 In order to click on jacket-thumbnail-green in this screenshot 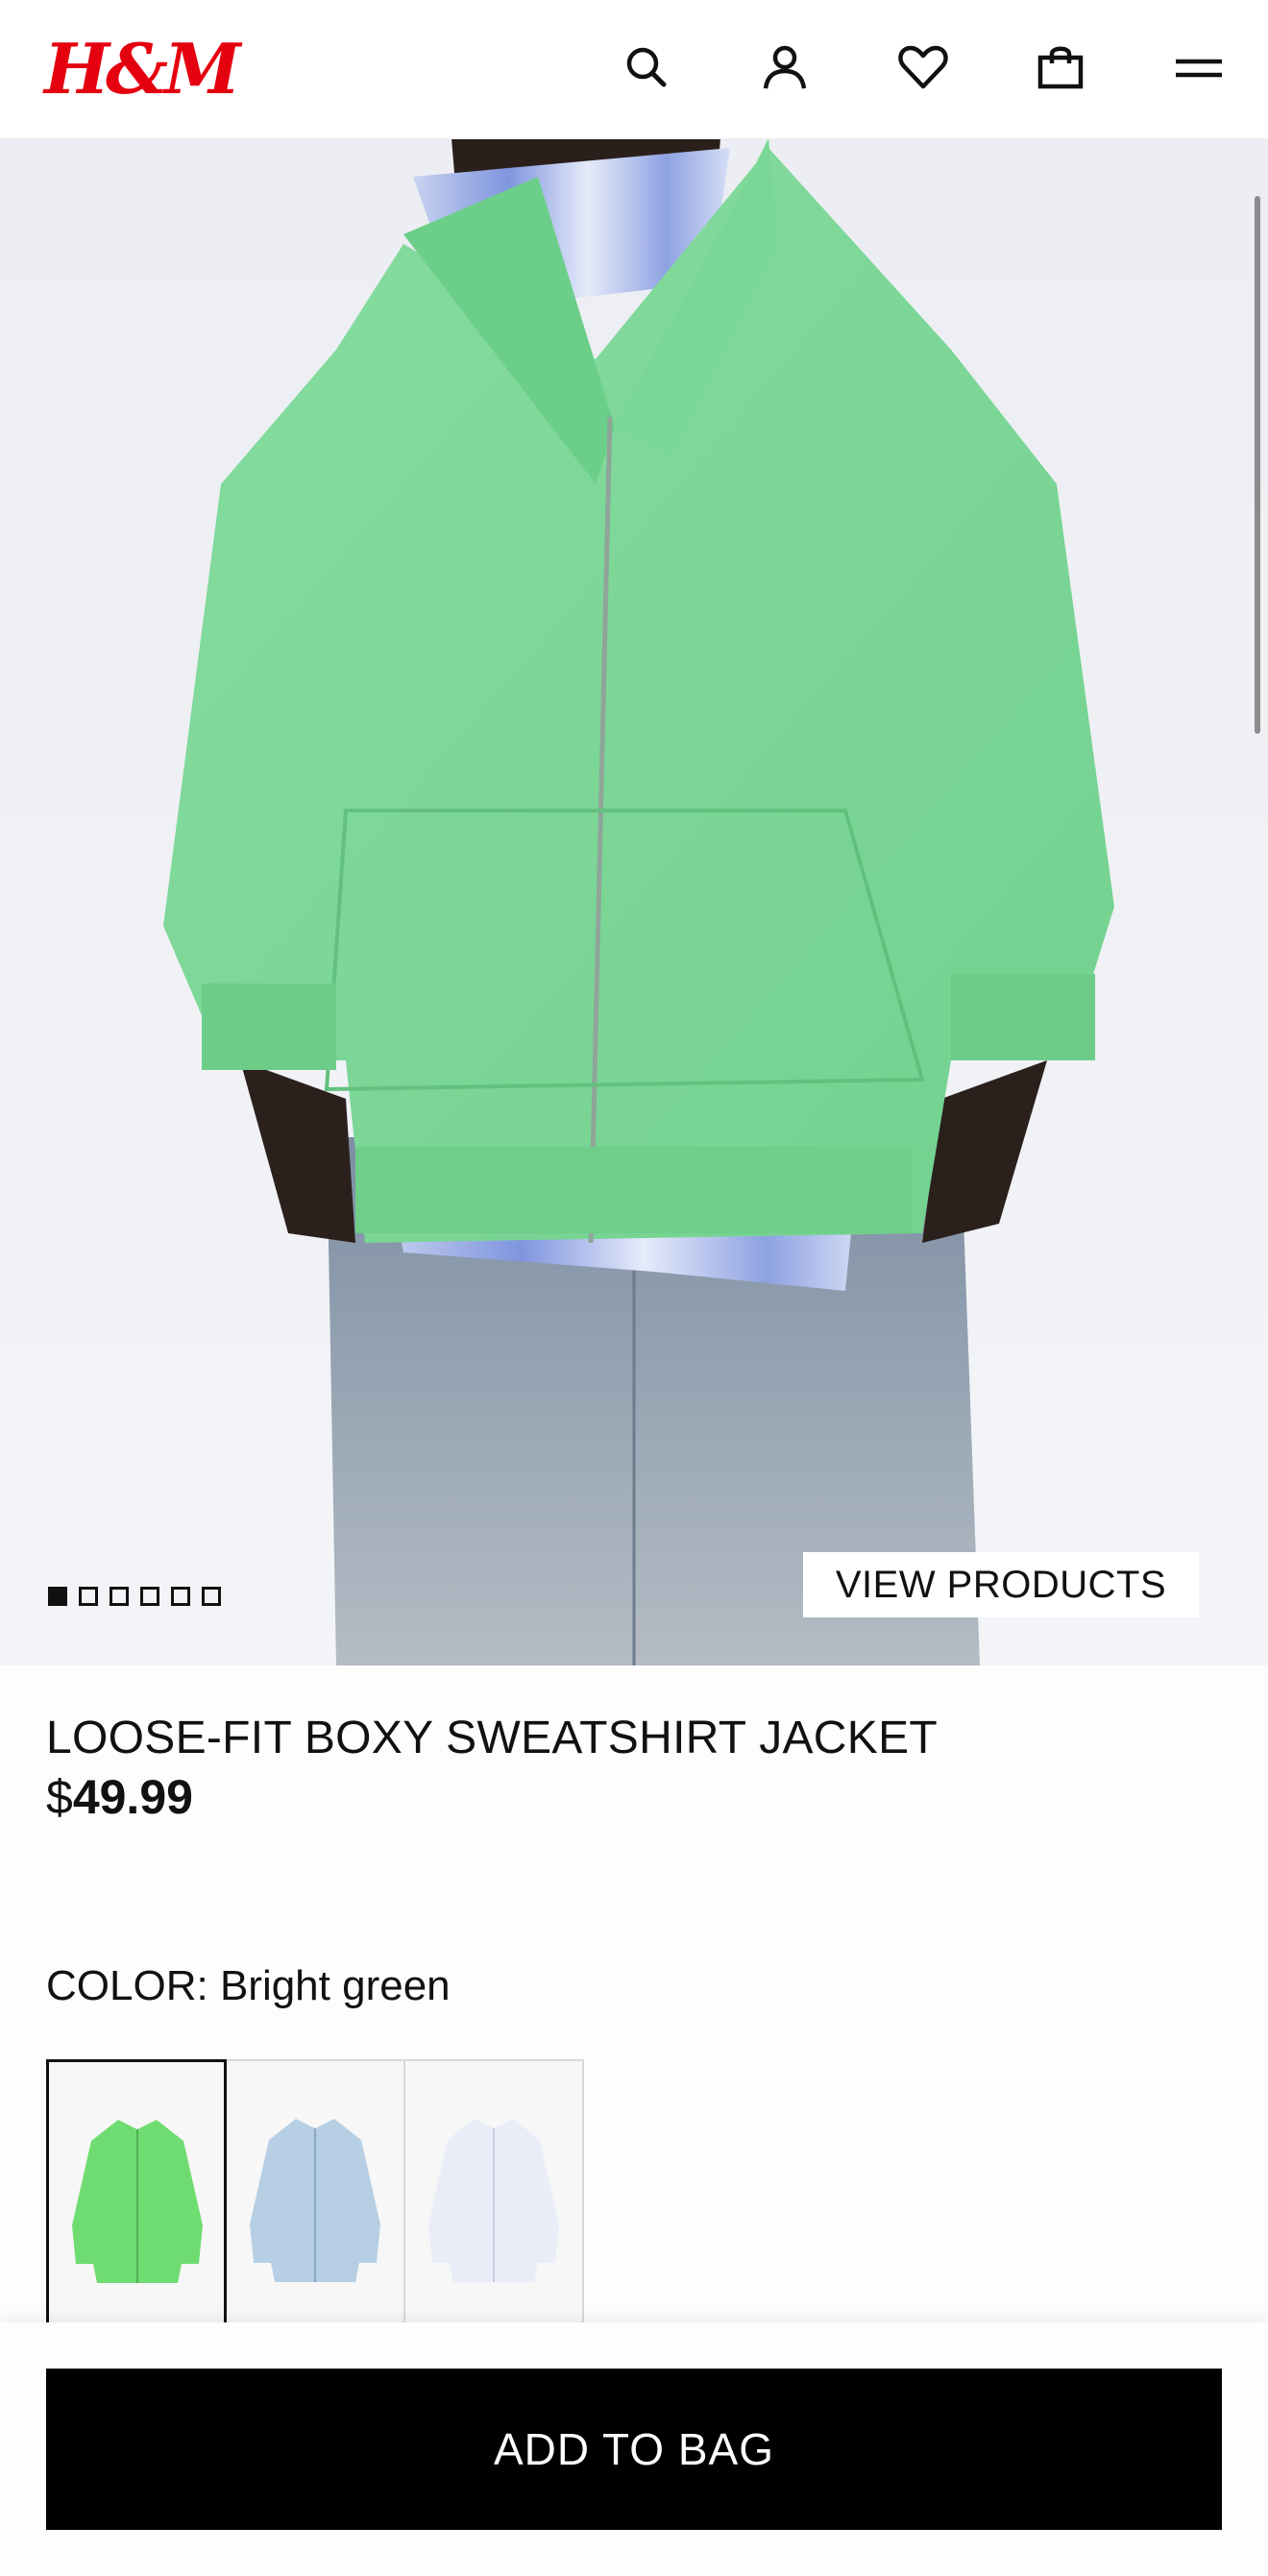, I will do `click(137, 2201)`.